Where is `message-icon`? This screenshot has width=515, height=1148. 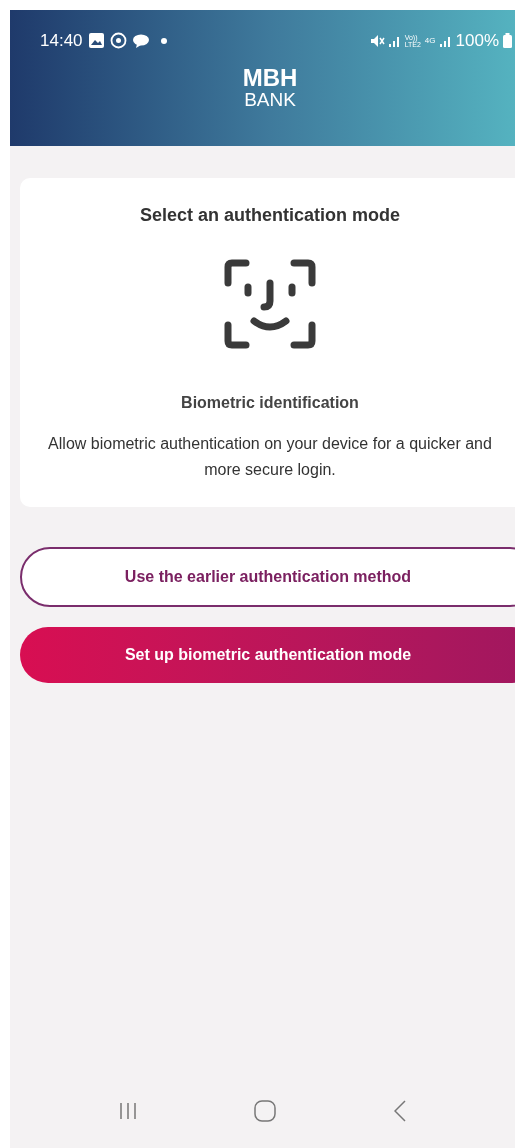
message-icon is located at coordinates (140, 40).